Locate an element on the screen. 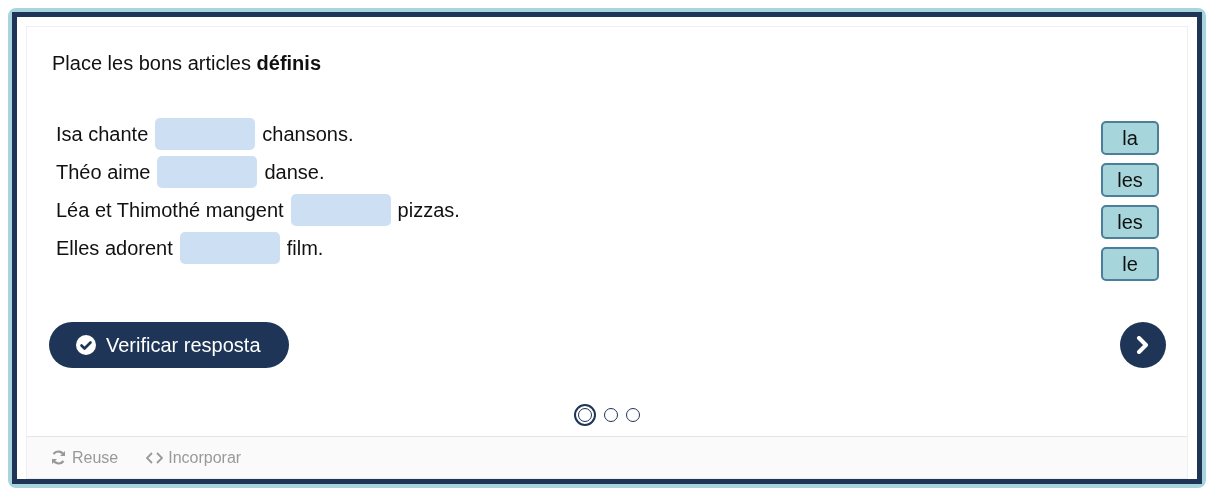  check-answer-button: Verificar resposta is located at coordinates (169, 345).